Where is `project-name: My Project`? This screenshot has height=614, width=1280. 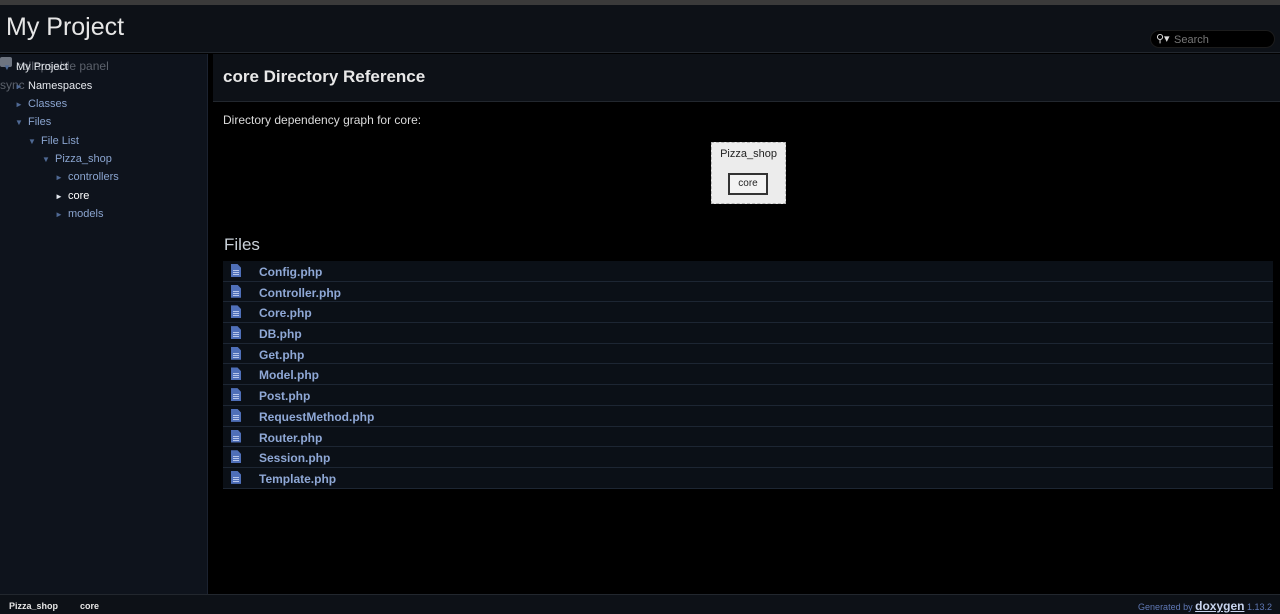 project-name: My Project is located at coordinates (65, 27).